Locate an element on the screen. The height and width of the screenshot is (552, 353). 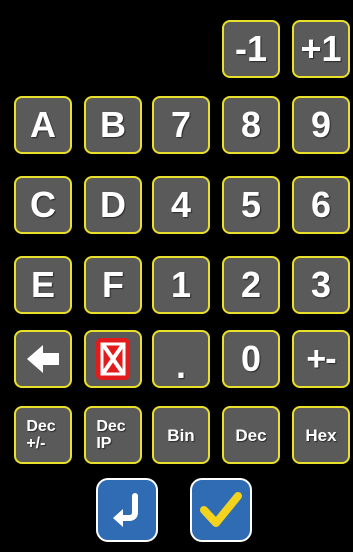
return-arrow-icon is located at coordinates (125, 510).